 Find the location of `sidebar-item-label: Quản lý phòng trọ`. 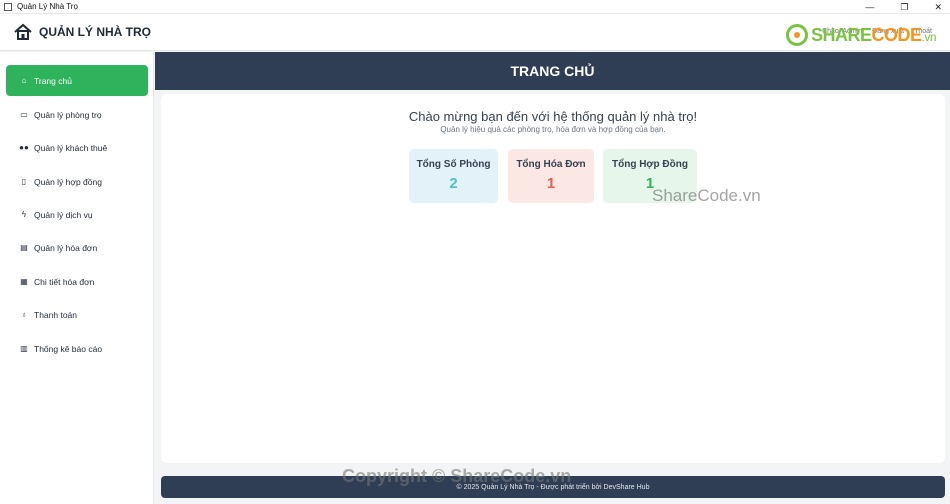

sidebar-item-label: Quản lý phòng trọ is located at coordinates (68, 114).